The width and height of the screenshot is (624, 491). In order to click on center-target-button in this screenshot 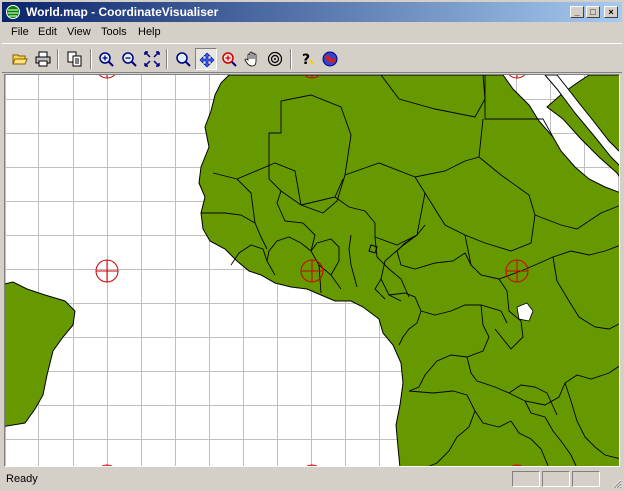, I will do `click(275, 59)`.